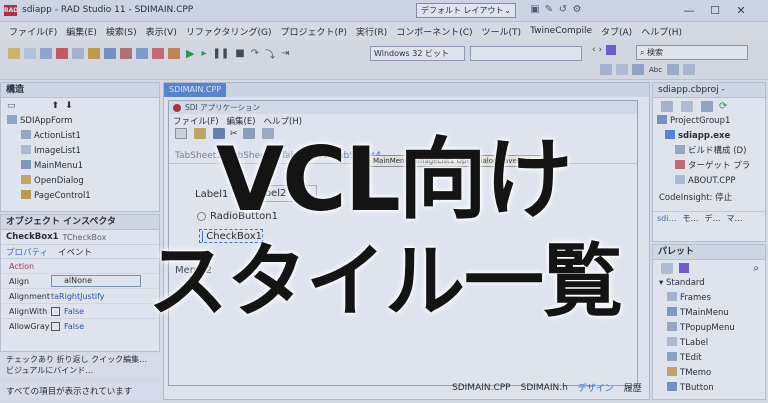 This screenshot has width=768, height=403. What do you see at coordinates (270, 53) in the screenshot?
I see `trace-into-icon: ⤵` at bounding box center [270, 53].